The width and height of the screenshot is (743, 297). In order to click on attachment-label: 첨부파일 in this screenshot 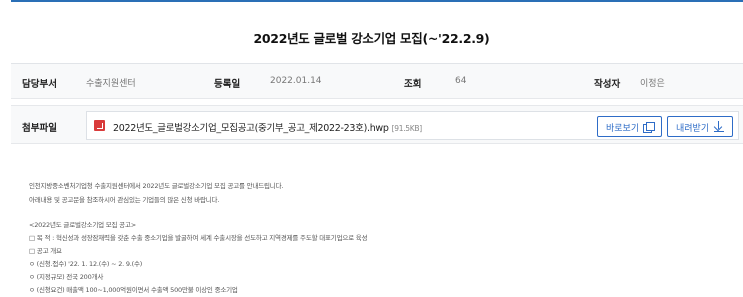, I will do `click(39, 128)`.